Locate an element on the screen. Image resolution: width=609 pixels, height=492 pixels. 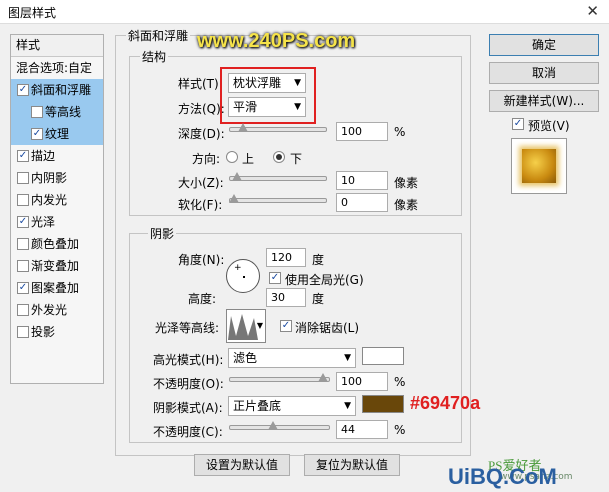
antialias-checkbox is located at coordinates (286, 326).